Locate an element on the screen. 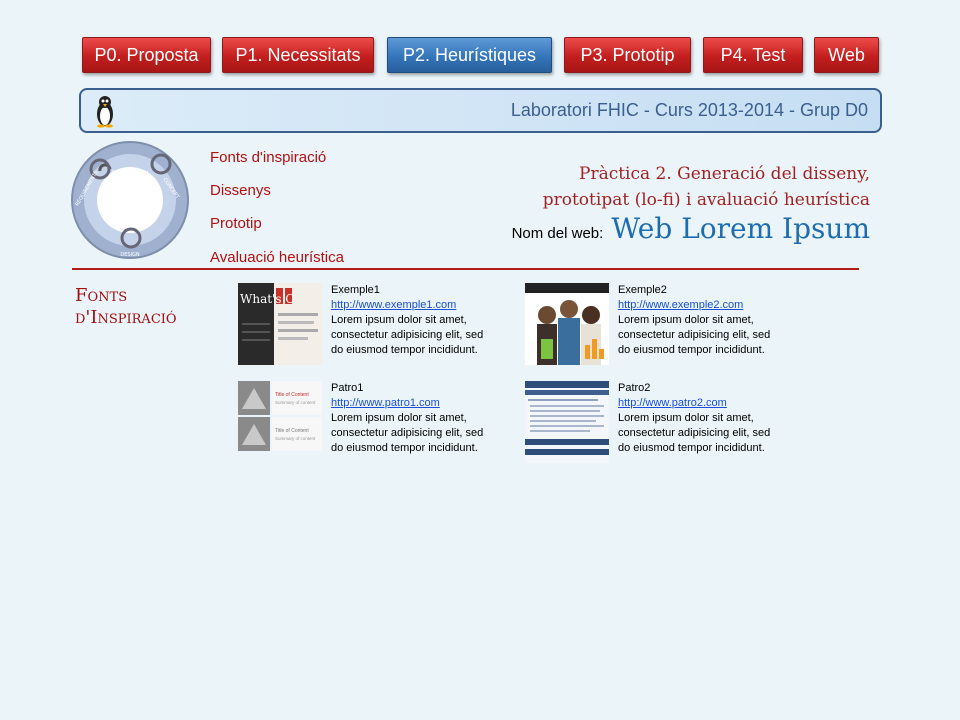 This screenshot has width=960, height=720. menu-item-avaluacio: Avaluació heurística is located at coordinates (277, 257).